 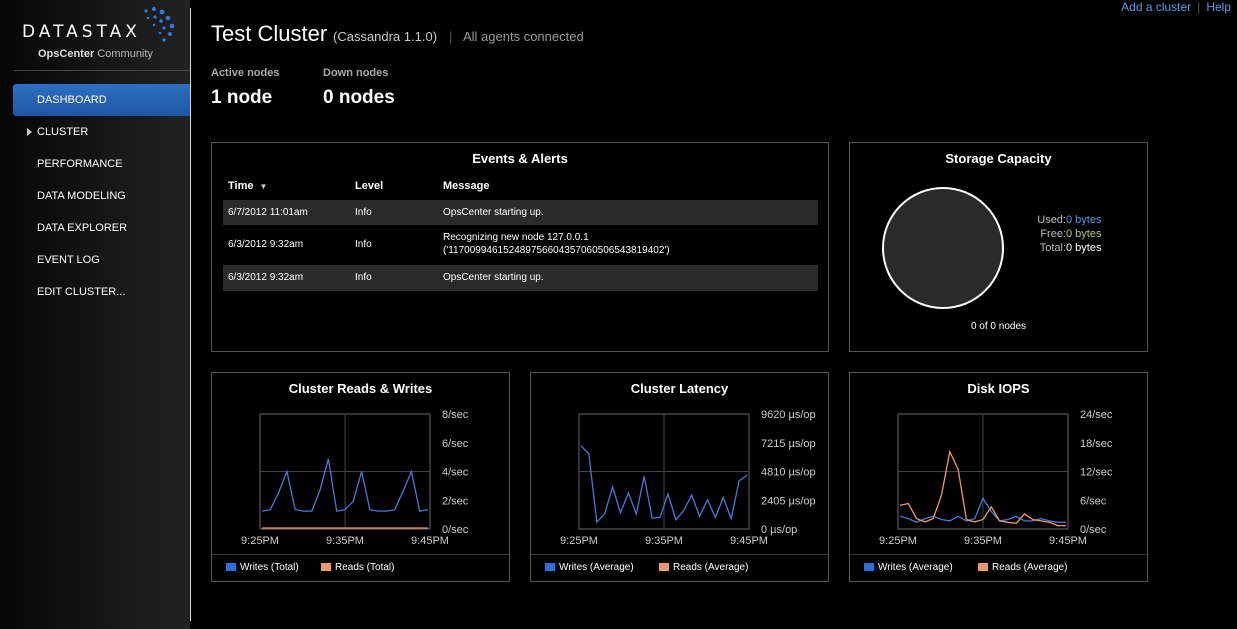 What do you see at coordinates (523, 36) in the screenshot?
I see `agents-status: All agents connected` at bounding box center [523, 36].